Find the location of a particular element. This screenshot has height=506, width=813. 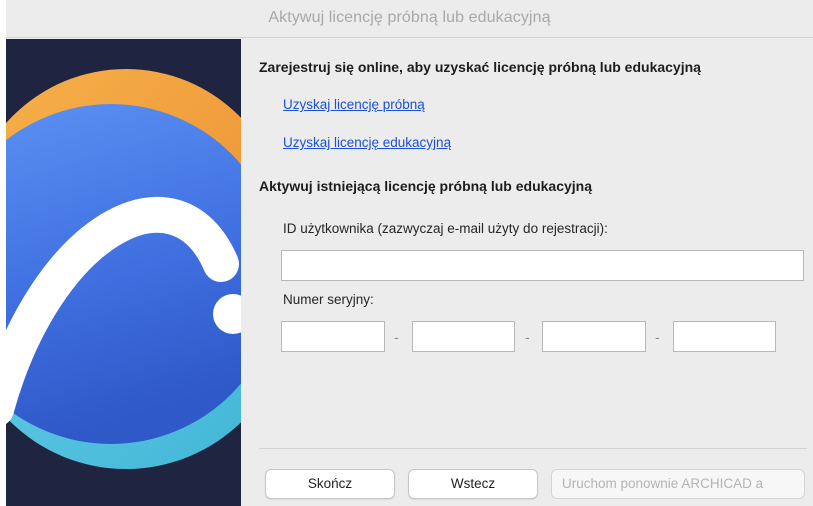

user-id-input is located at coordinates (542, 265).